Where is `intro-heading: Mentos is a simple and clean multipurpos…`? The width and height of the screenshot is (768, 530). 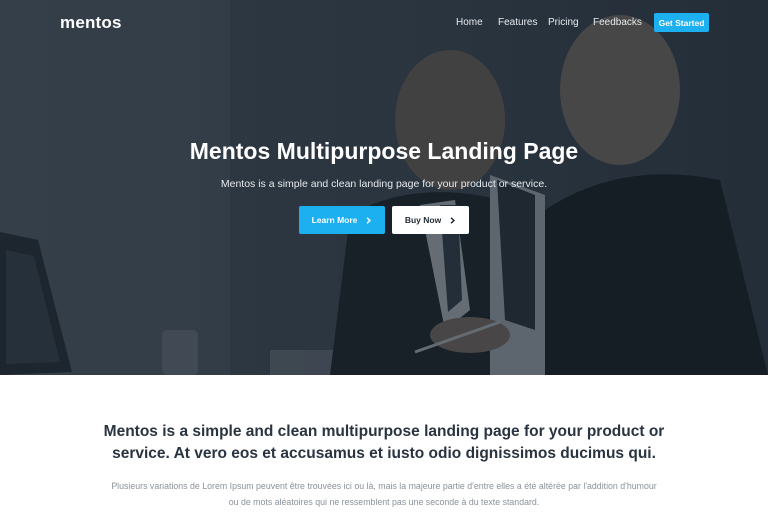 intro-heading: Mentos is a simple and clean multipurpos… is located at coordinates (384, 442).